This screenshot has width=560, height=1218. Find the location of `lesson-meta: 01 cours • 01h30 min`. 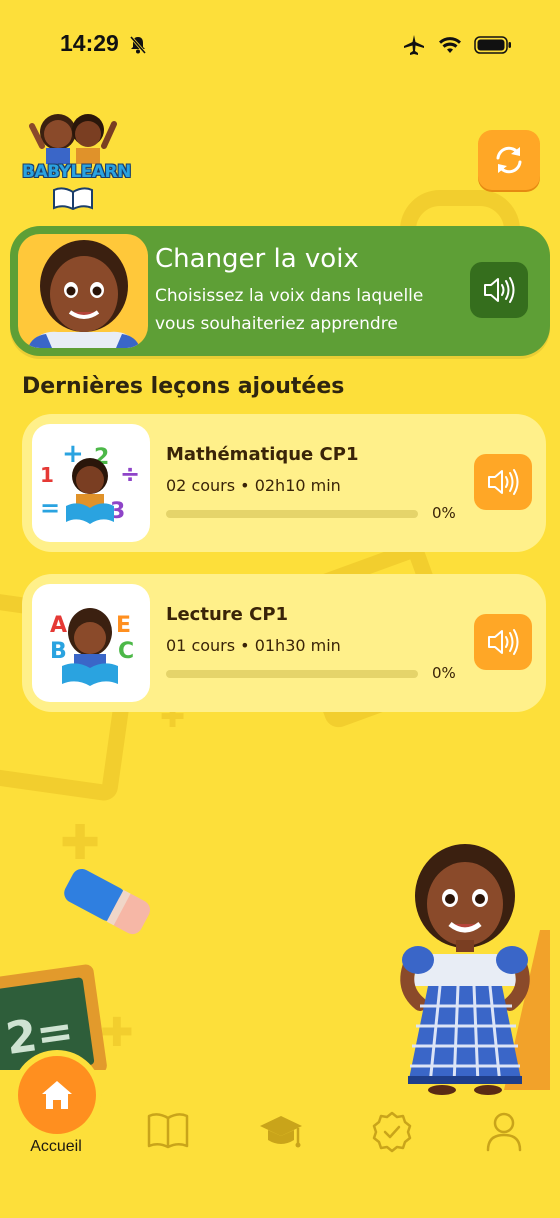

lesson-meta: 01 cours • 01h30 min is located at coordinates (253, 645).